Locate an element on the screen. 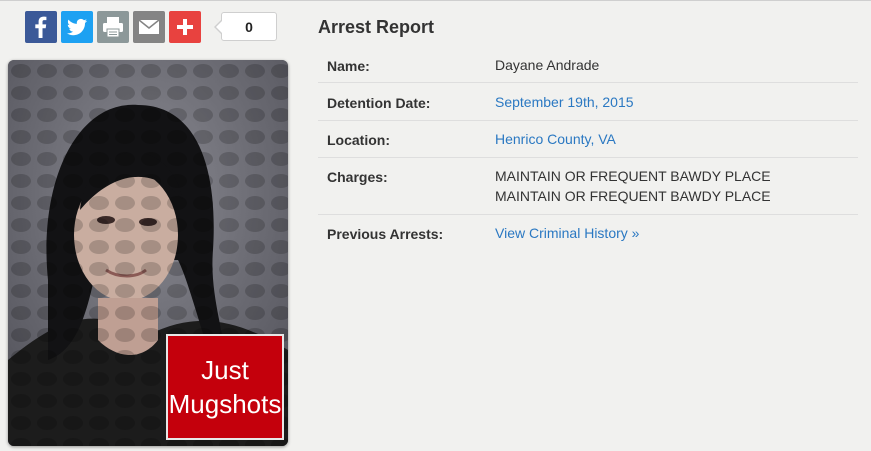  more-share-button is located at coordinates (185, 27).